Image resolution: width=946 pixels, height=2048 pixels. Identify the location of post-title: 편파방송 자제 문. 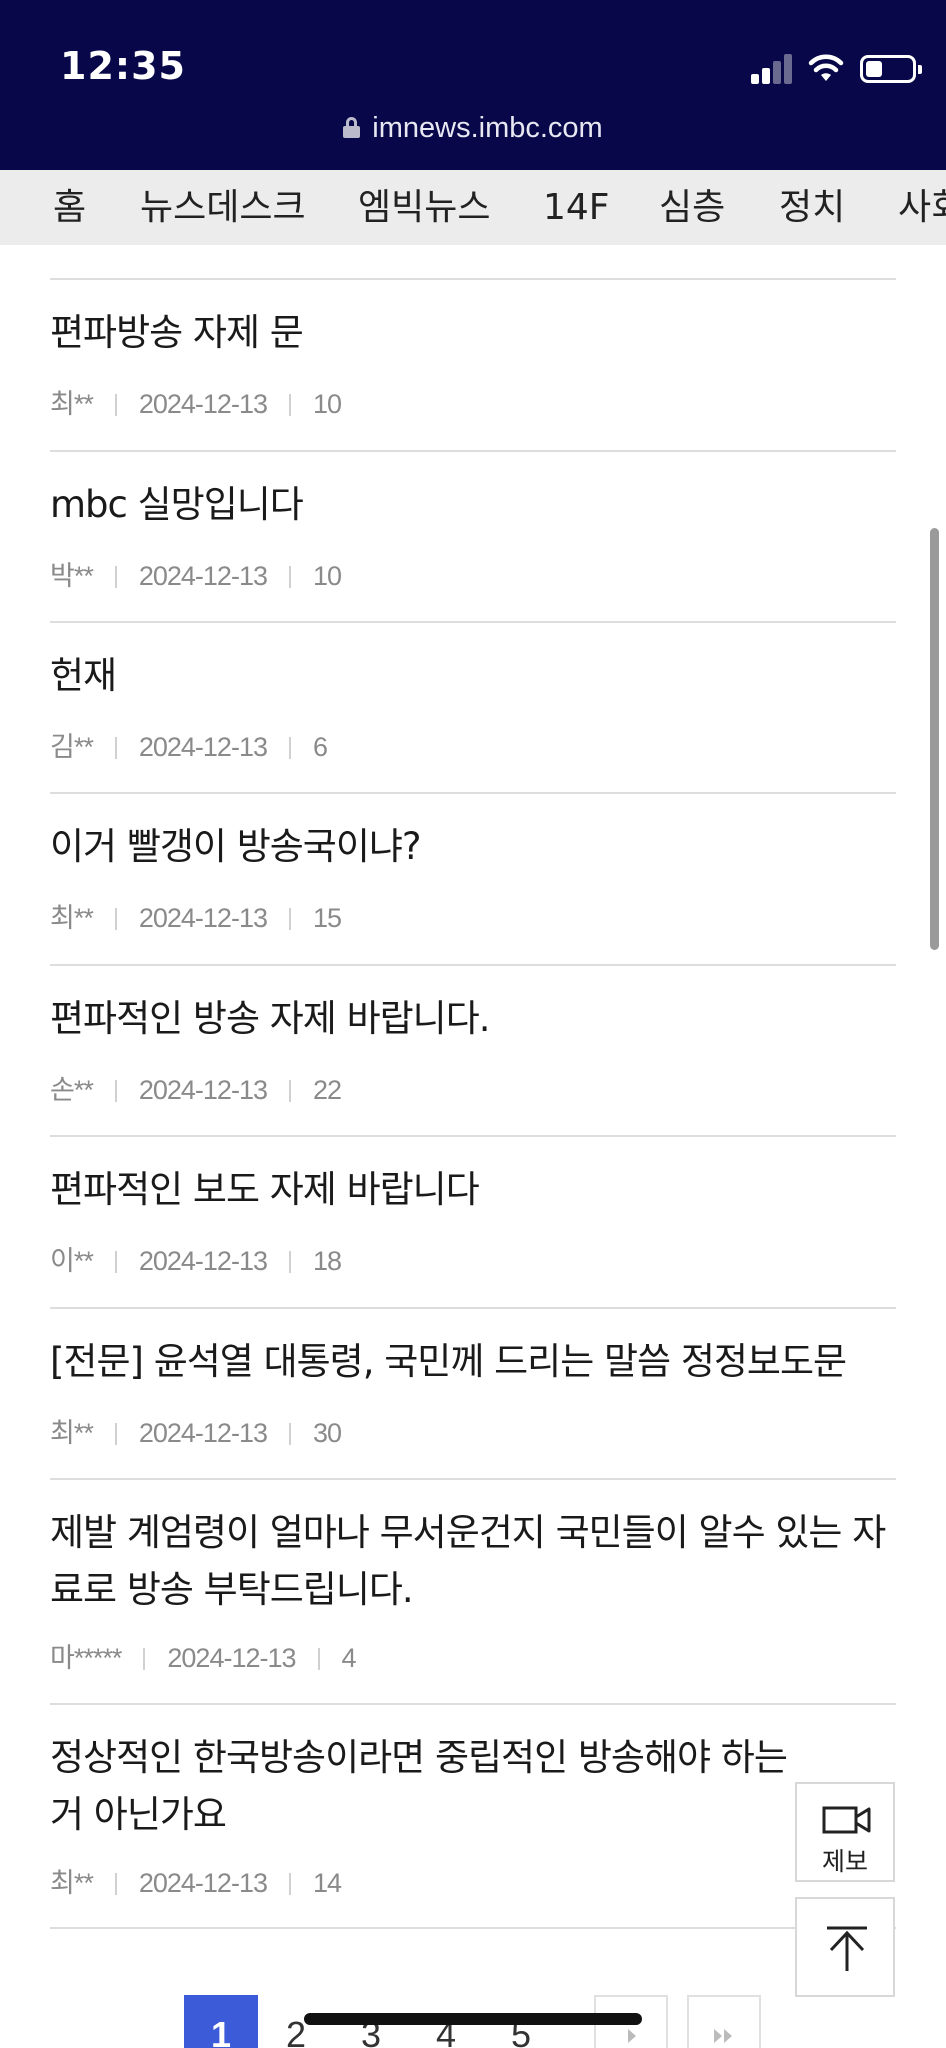
(470, 332).